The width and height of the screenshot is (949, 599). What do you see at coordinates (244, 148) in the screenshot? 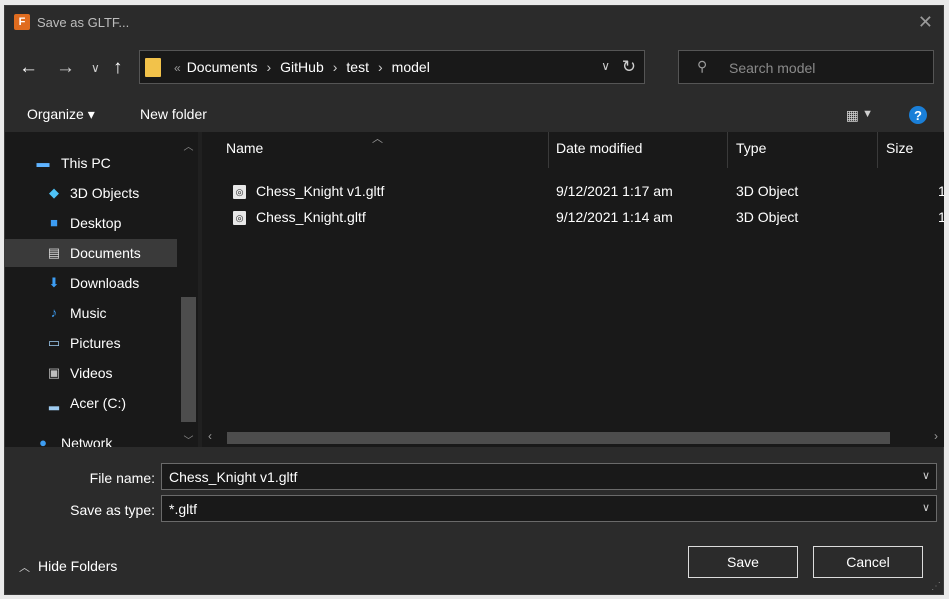
I see `column-header-name: Name` at bounding box center [244, 148].